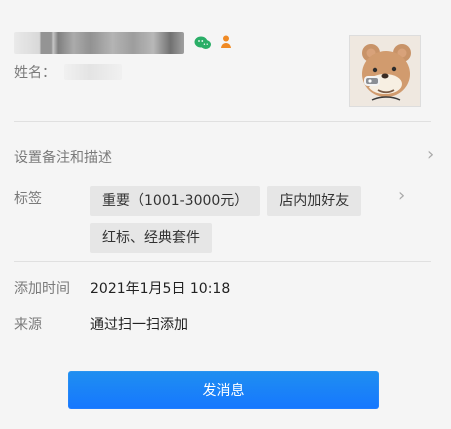 The image size is (451, 429). I want to click on person-icon, so click(226, 41).